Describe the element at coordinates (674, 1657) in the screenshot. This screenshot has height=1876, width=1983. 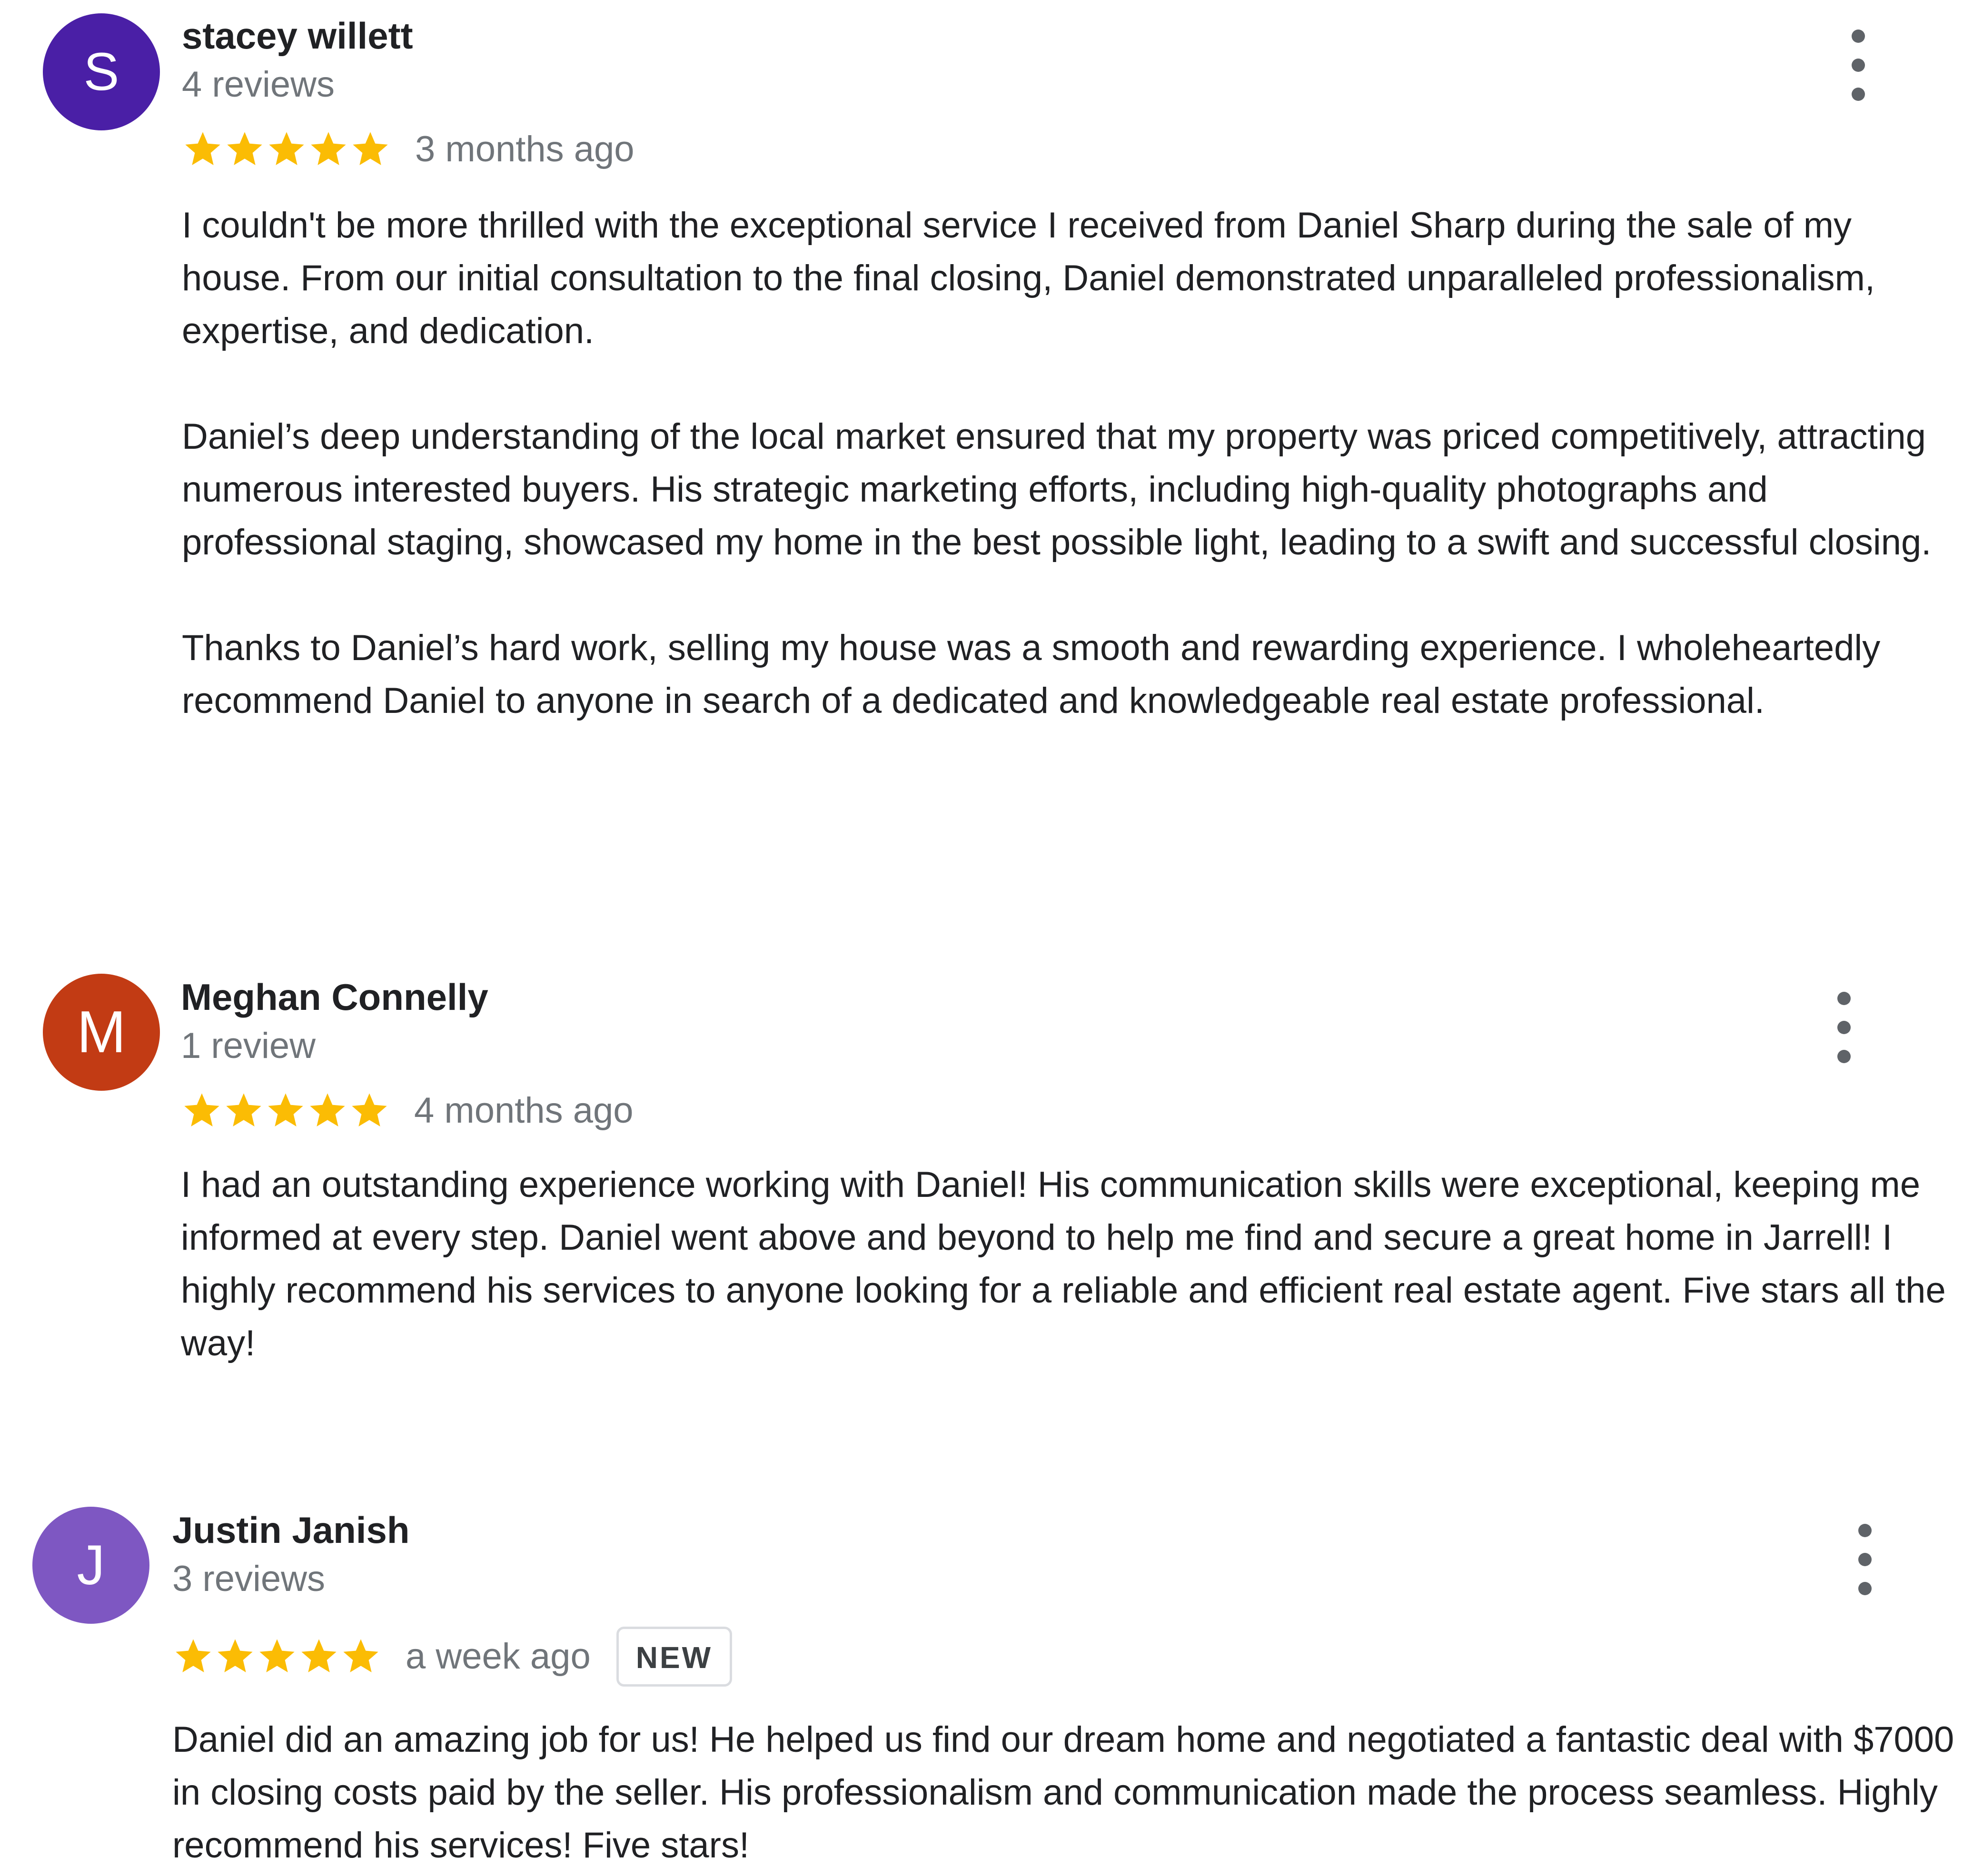
I see `new-badge: NEW` at that location.